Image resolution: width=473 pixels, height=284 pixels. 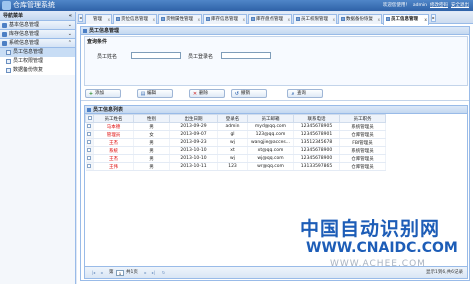 I want to click on first-page-icon: |◂, so click(x=93, y=272).